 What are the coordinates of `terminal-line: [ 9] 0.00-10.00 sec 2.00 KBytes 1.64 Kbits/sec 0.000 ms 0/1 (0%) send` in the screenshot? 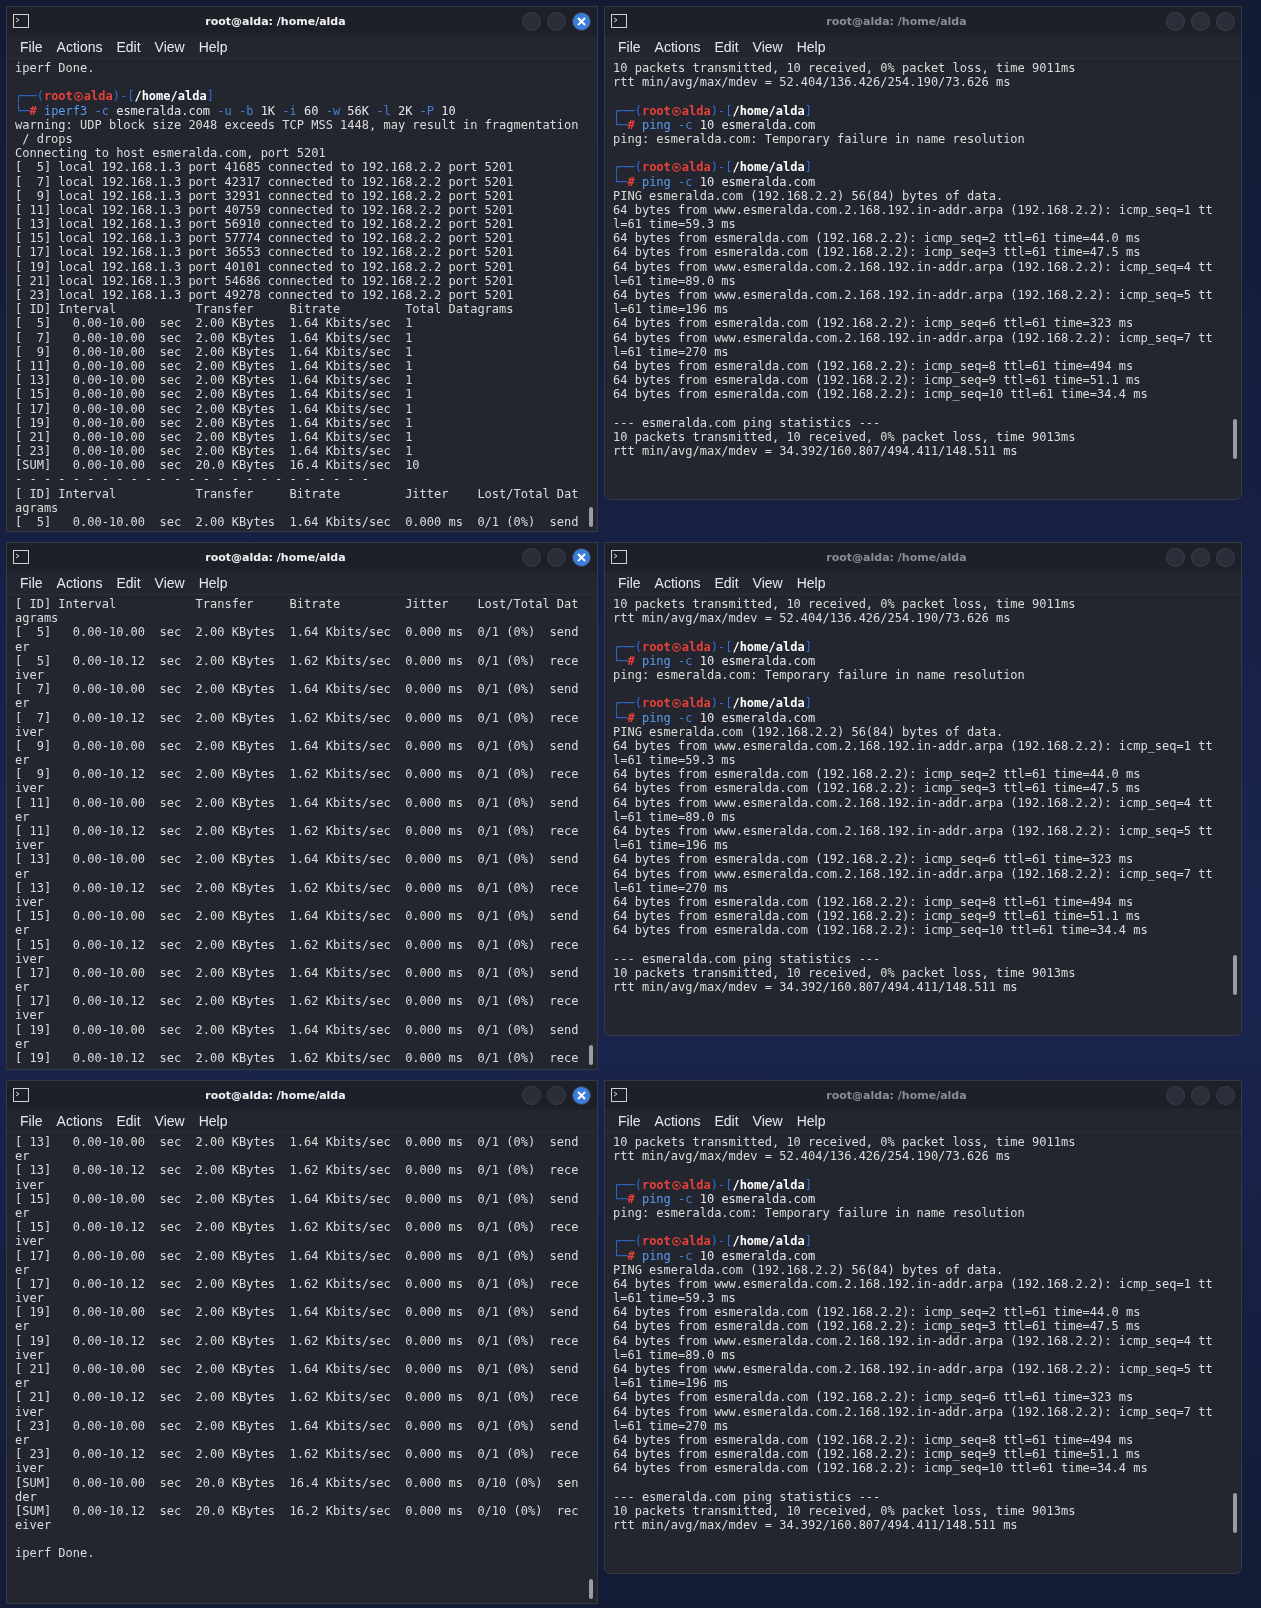 It's located at (297, 746).